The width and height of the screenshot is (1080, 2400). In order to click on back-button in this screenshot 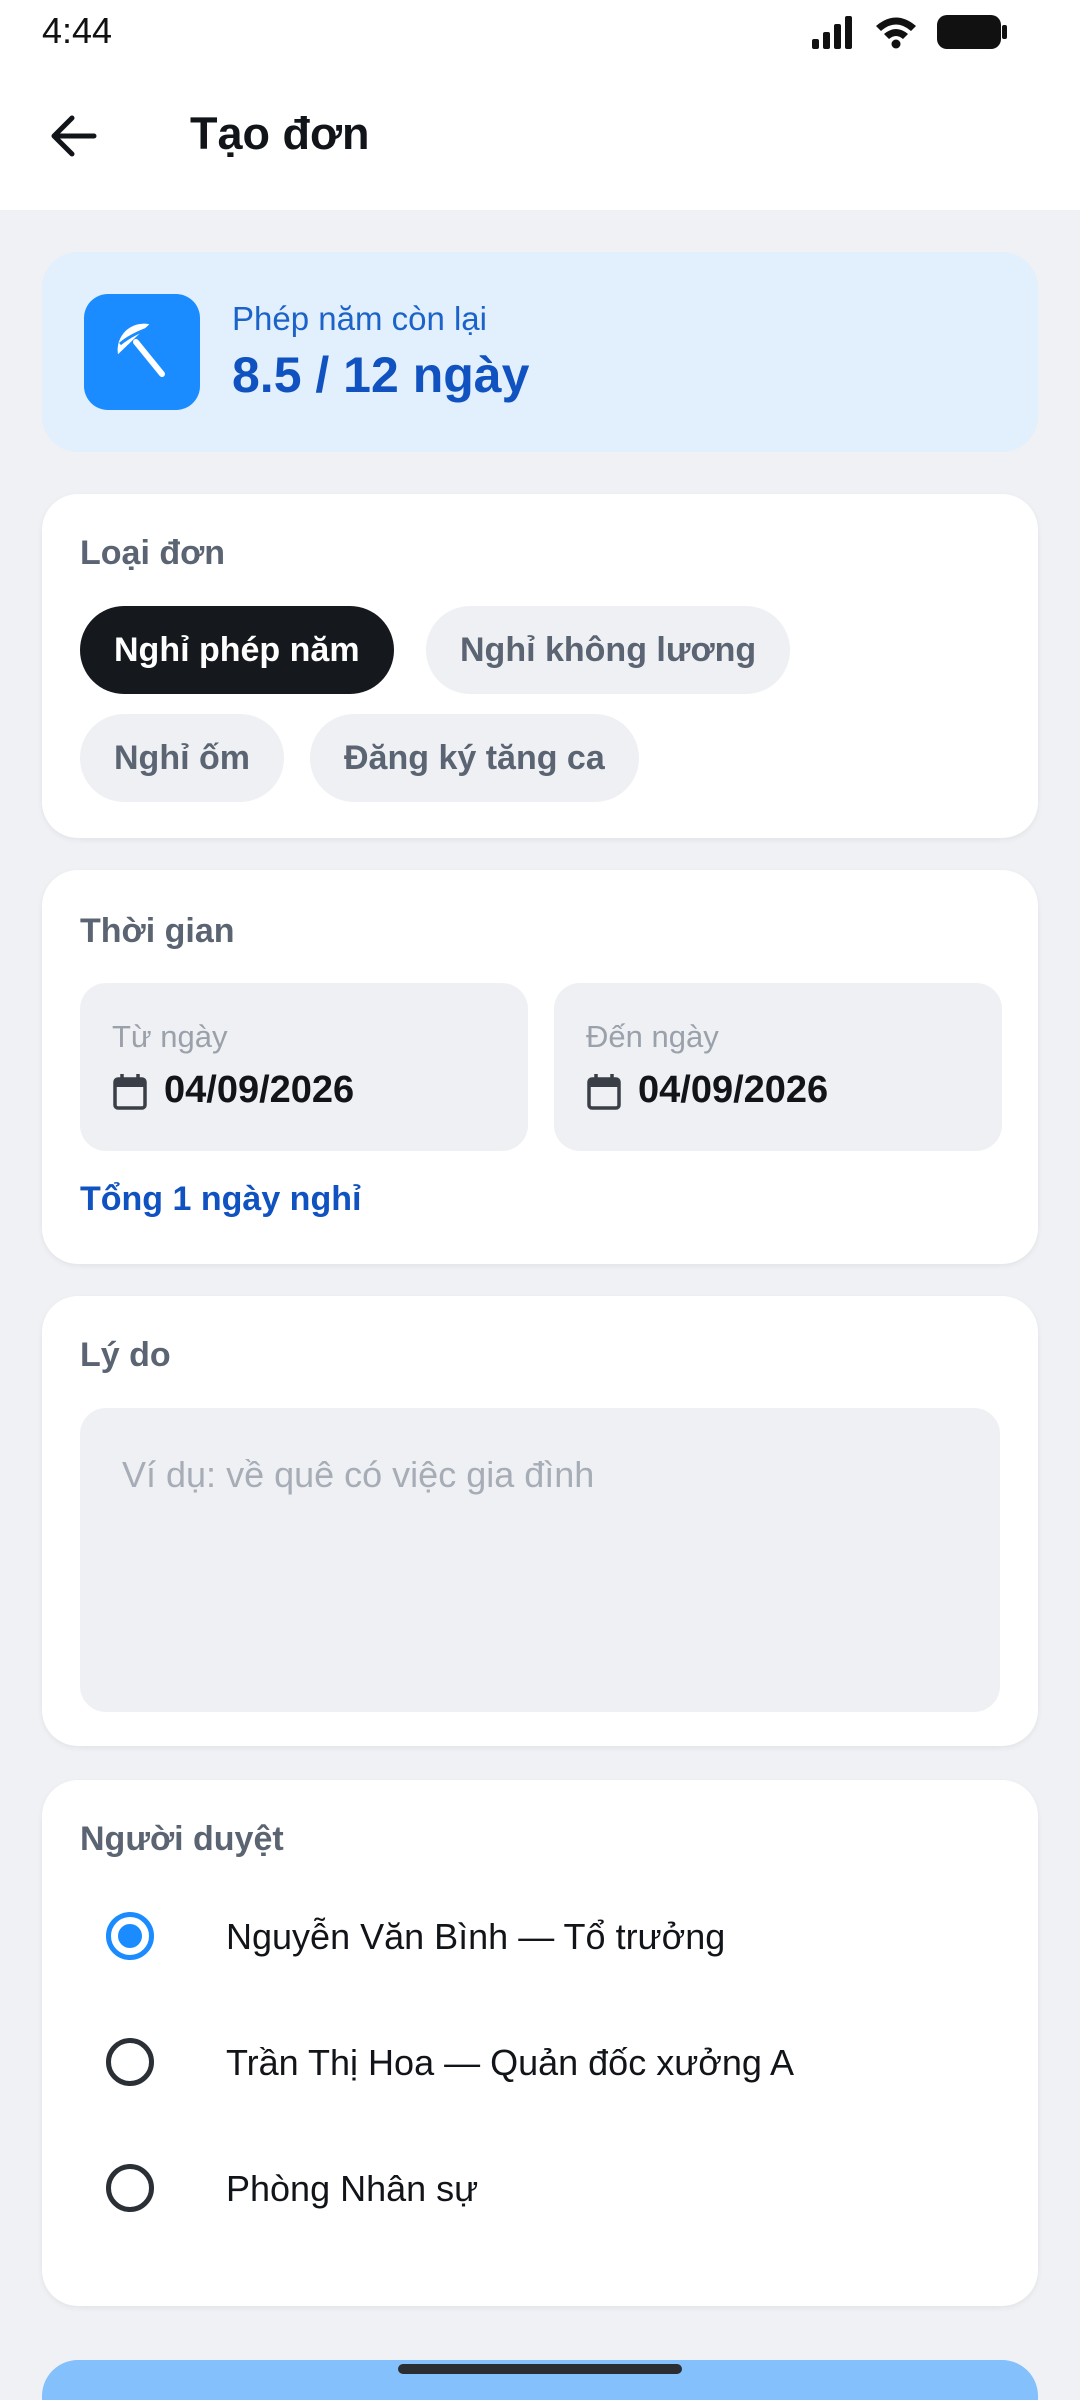, I will do `click(74, 136)`.